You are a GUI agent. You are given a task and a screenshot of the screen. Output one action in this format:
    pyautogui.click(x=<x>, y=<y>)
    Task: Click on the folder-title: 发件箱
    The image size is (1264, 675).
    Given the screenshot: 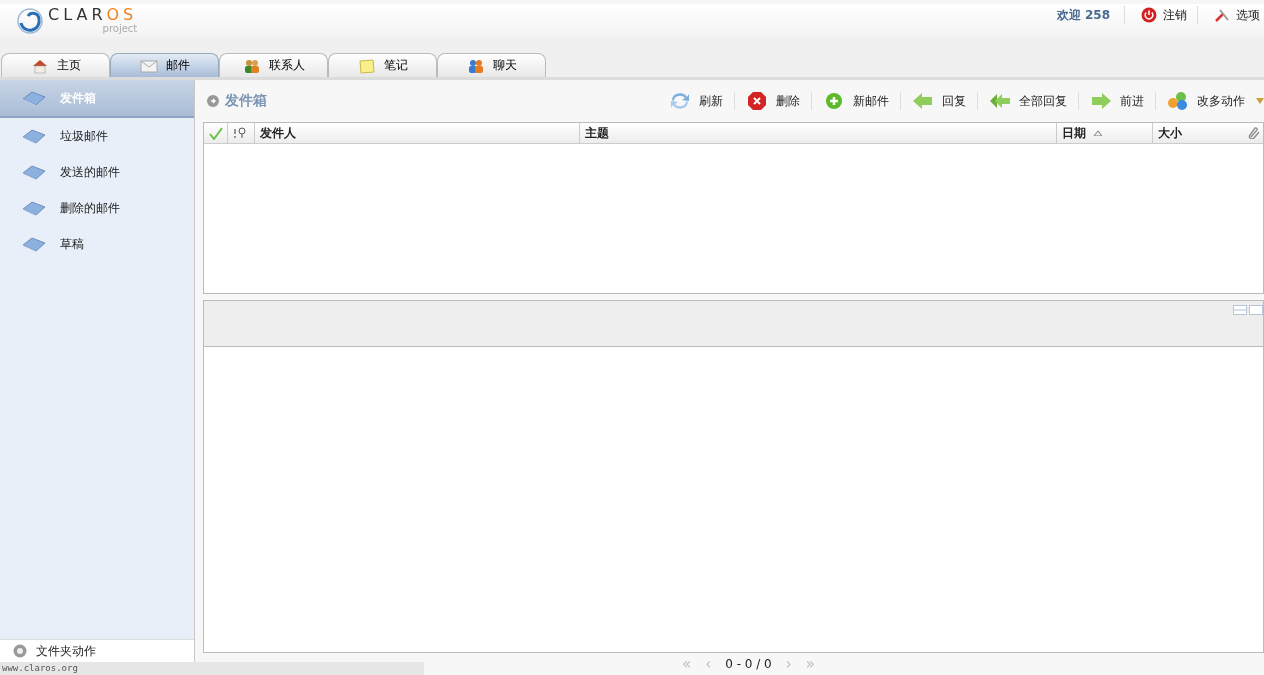 What is the action you would take?
    pyautogui.click(x=246, y=101)
    